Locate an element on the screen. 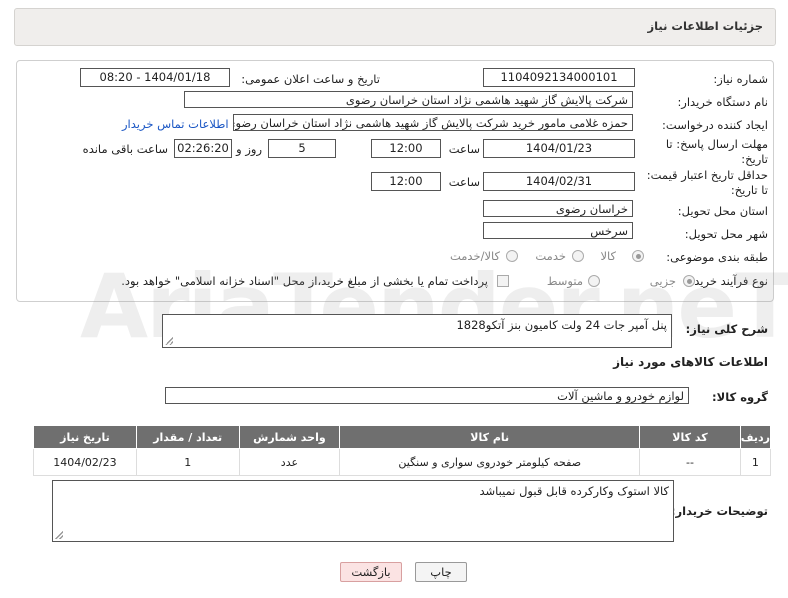 Image resolution: width=788 pixels, height=598 pixels. process-partial-label: جزیی is located at coordinates (662, 281).